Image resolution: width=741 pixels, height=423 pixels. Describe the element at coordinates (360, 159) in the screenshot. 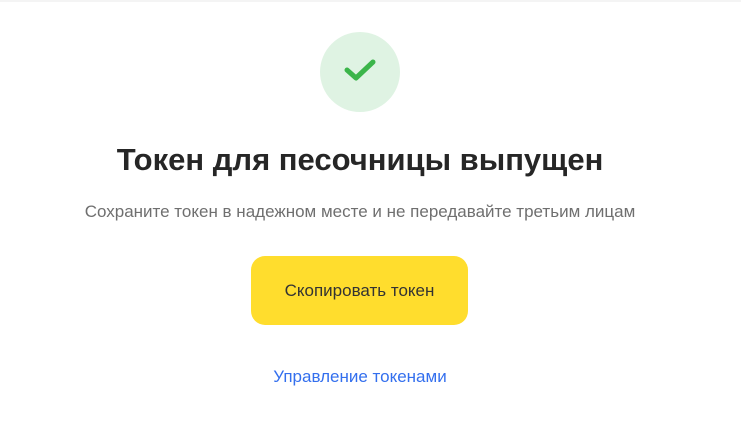

I see `page-title: Токен для песочницы выпущен` at that location.